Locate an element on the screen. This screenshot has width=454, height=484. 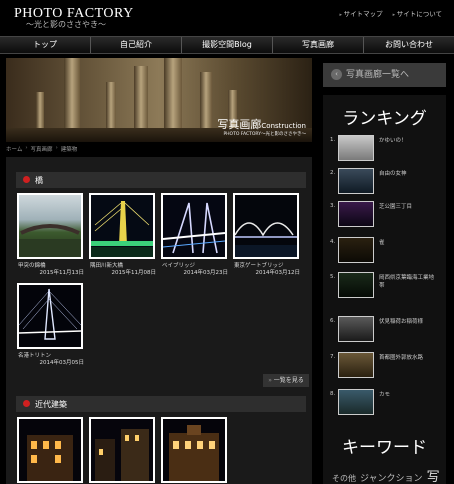
hero-title: 写真画廊Construction is located at coordinates (261, 124).